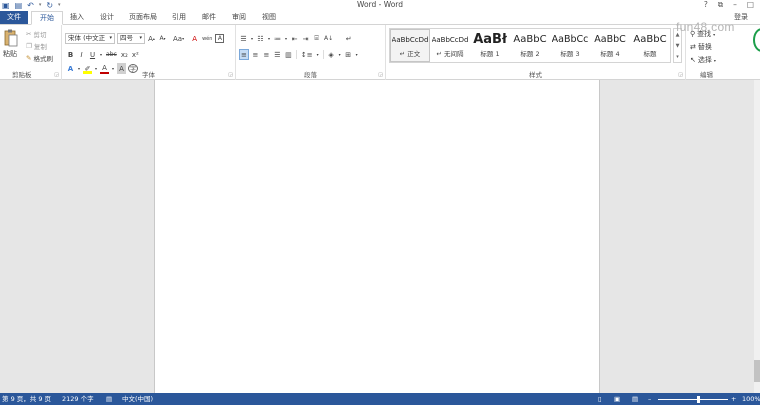  Describe the element at coordinates (269, 17) in the screenshot. I see `tab-view: 视图` at that location.